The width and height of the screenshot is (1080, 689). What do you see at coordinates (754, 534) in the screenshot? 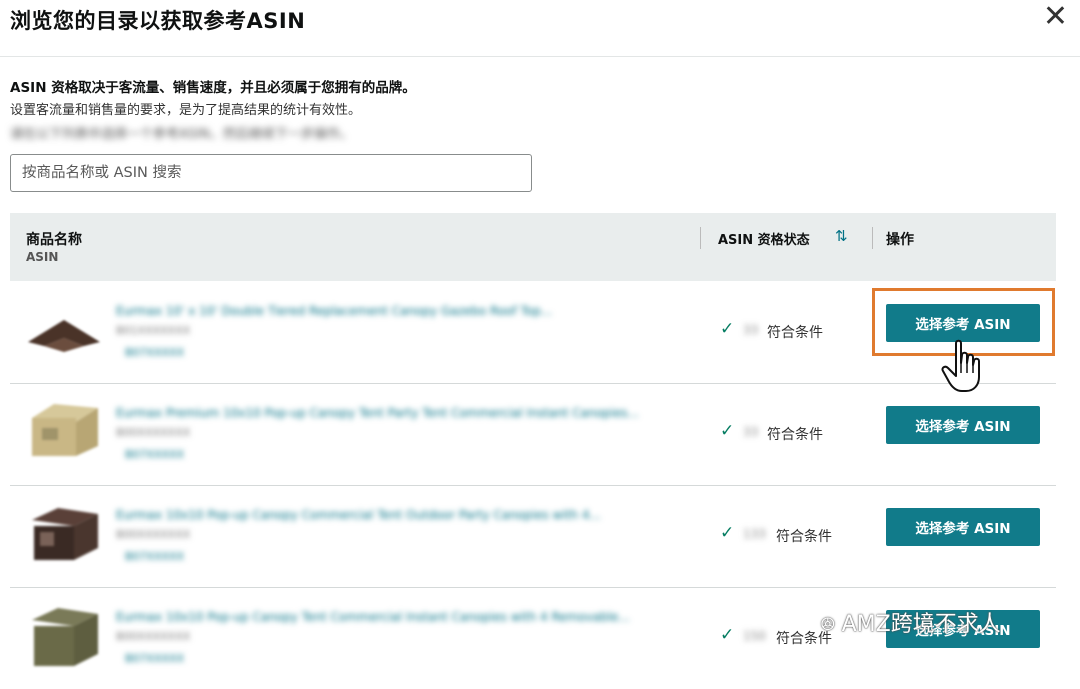
I see `status-count: 133` at bounding box center [754, 534].